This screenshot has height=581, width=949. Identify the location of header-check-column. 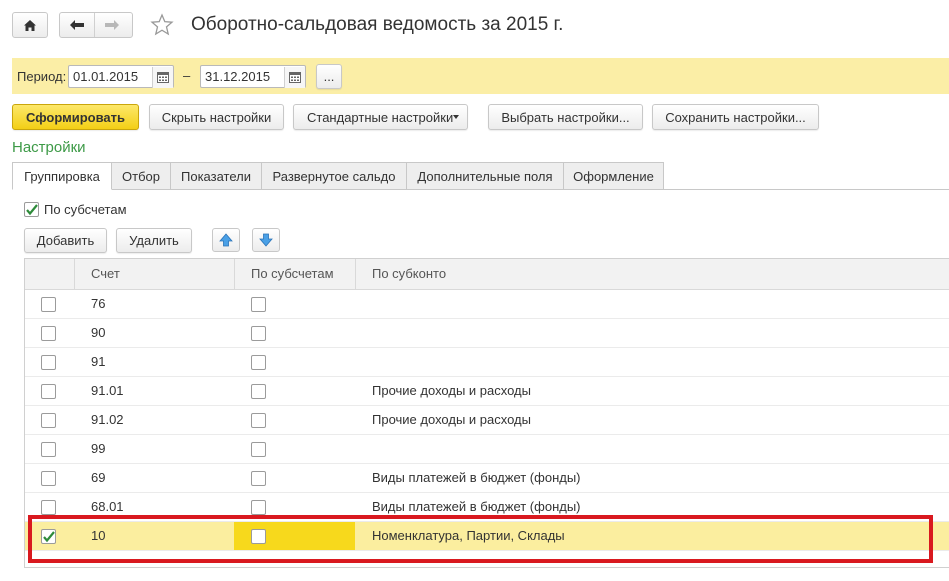
(50, 274).